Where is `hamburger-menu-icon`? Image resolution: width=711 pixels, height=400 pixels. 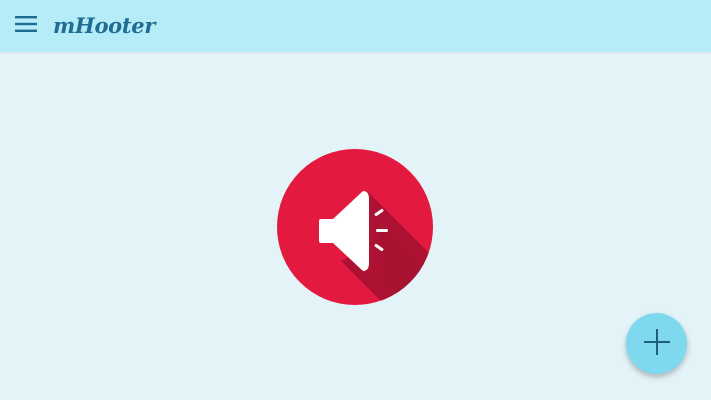
hamburger-menu-icon is located at coordinates (26, 26).